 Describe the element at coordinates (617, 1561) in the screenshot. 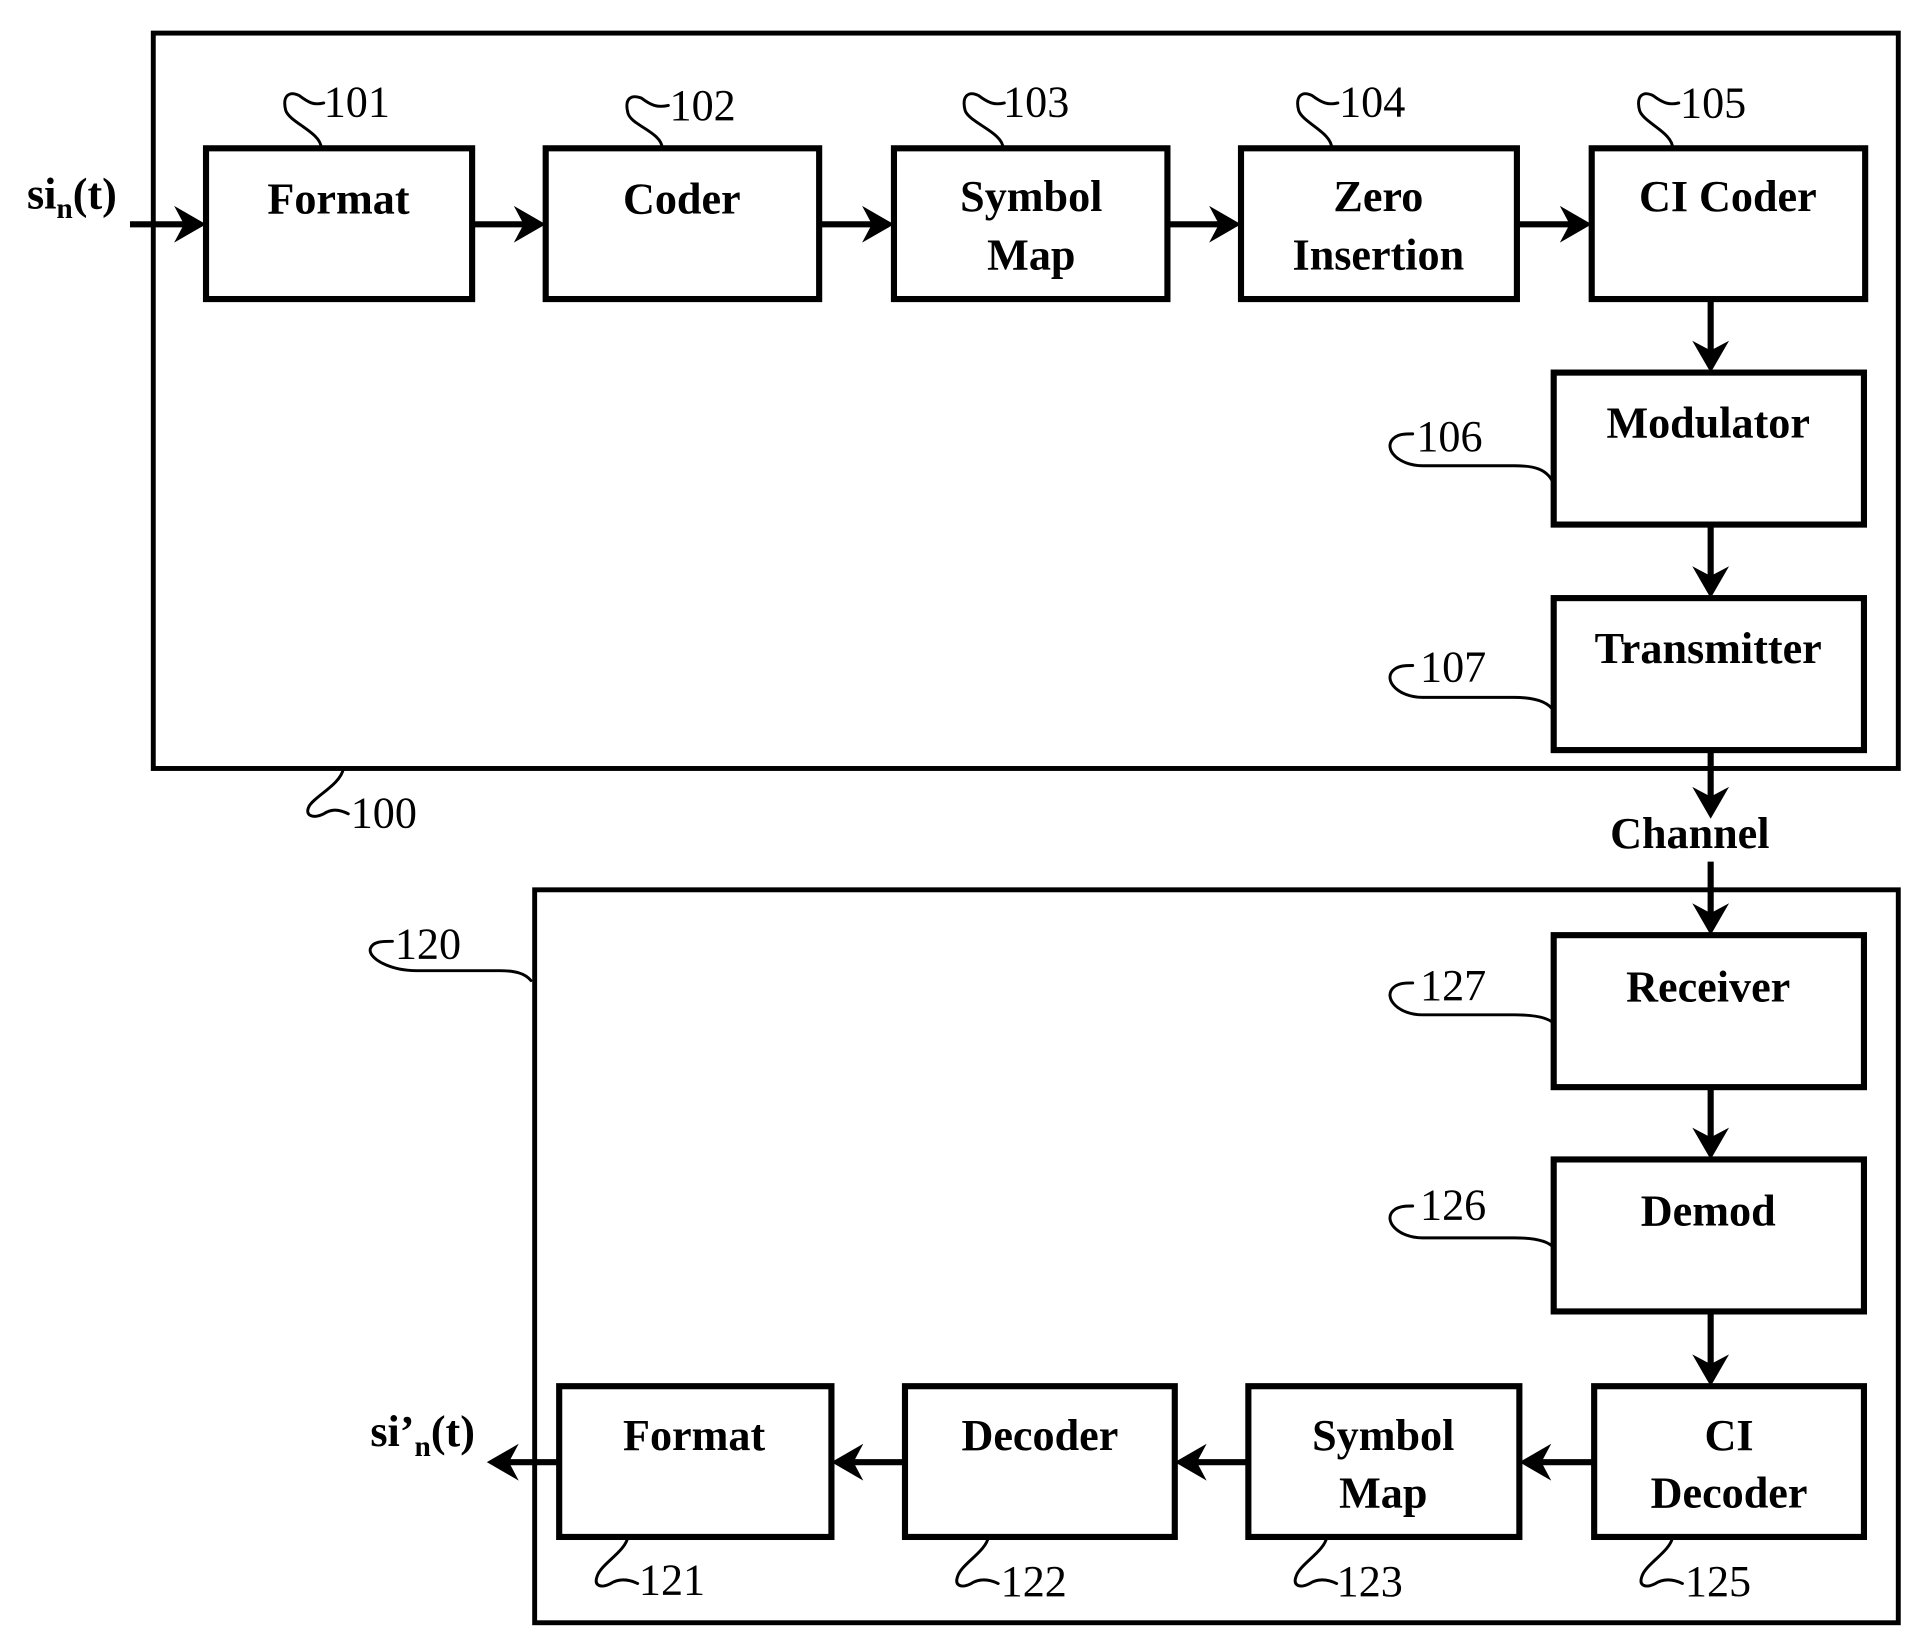

I see `leader-121-icon` at that location.